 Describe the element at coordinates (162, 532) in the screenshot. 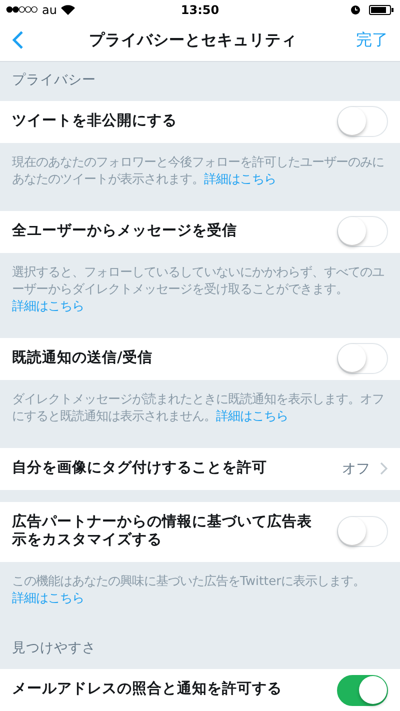

I see `setting-label: 広告パートナーからの情報に基づいて広告表示をカスタマイズする` at that location.